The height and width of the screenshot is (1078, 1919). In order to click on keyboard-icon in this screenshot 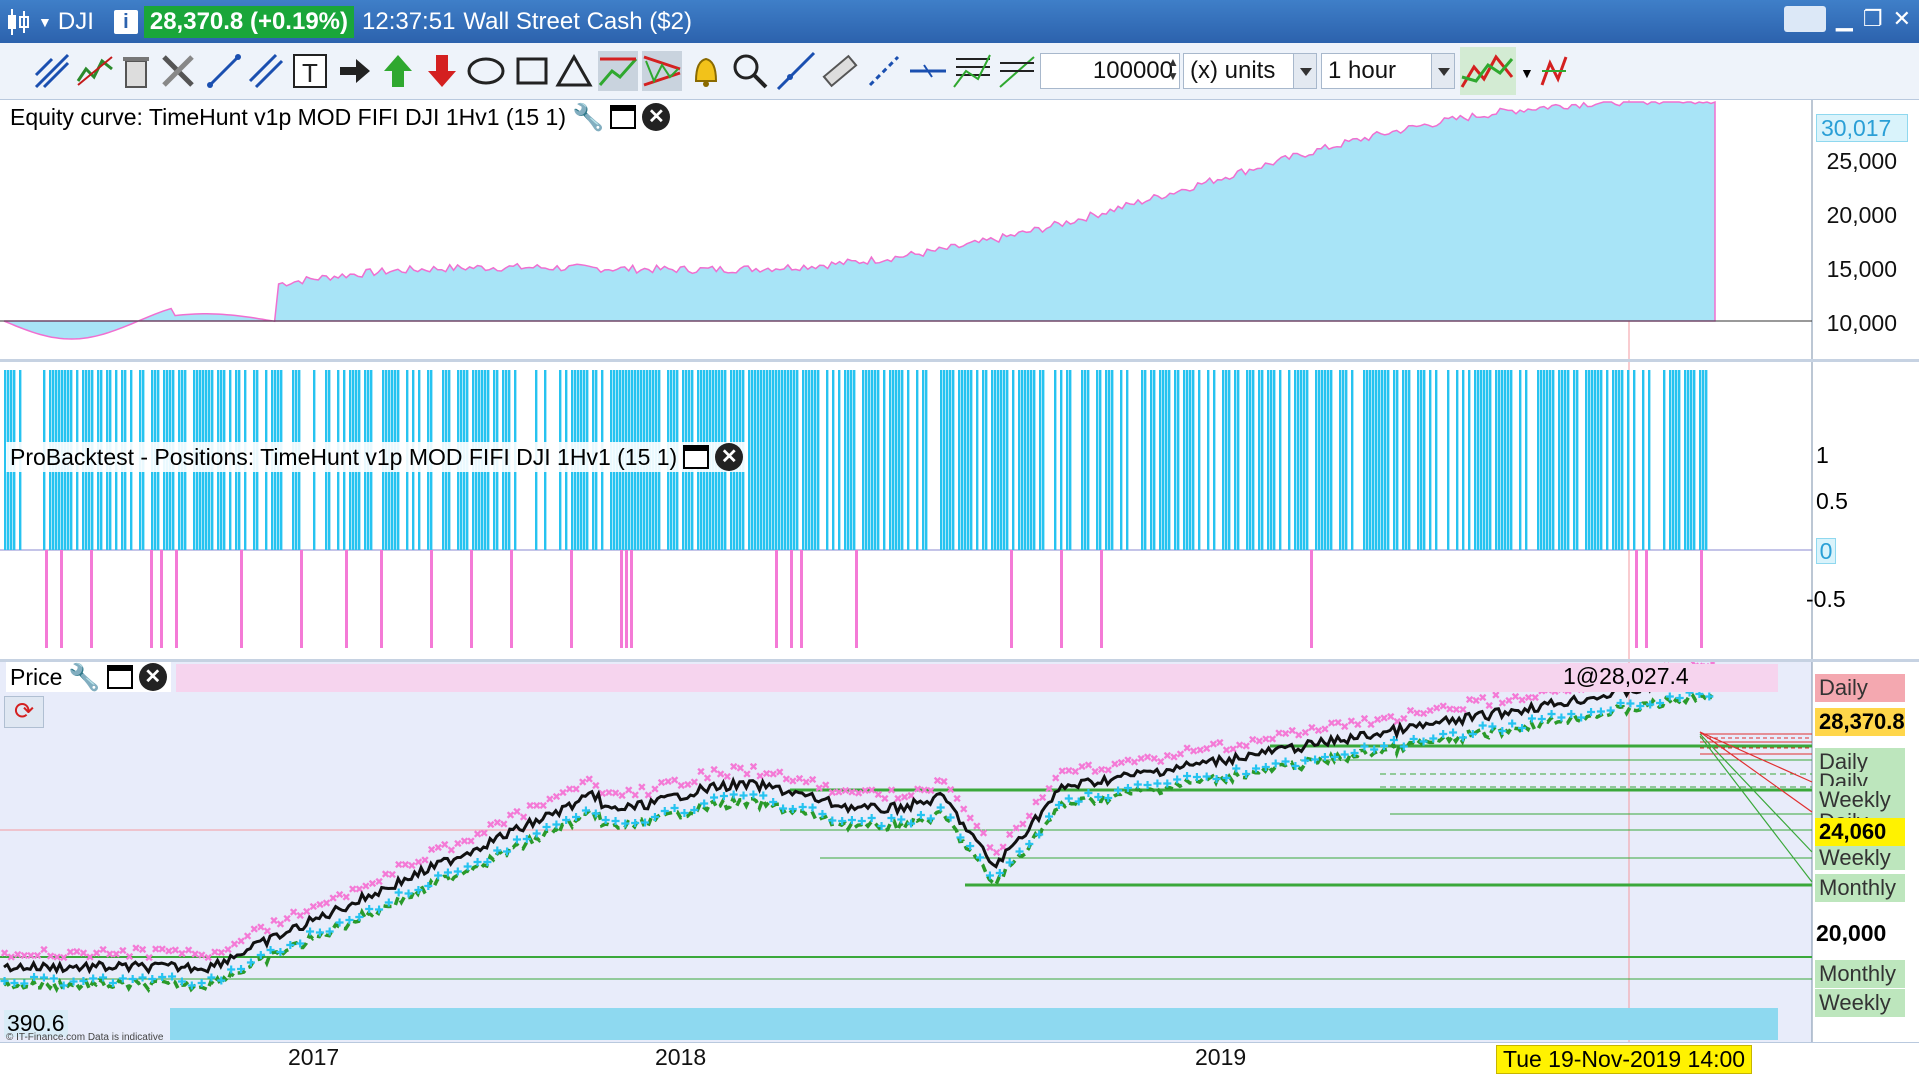, I will do `click(1804, 19)`.